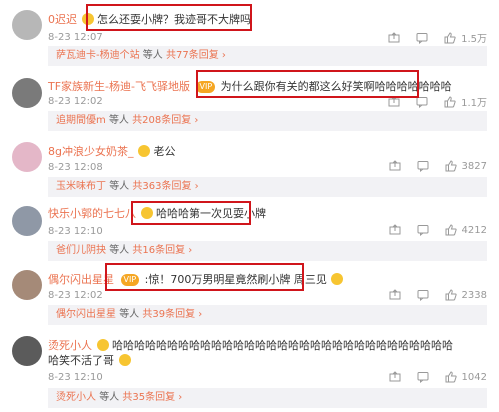 The image size is (499, 412). I want to click on reply-username: 玉米味布丁, so click(81, 186).